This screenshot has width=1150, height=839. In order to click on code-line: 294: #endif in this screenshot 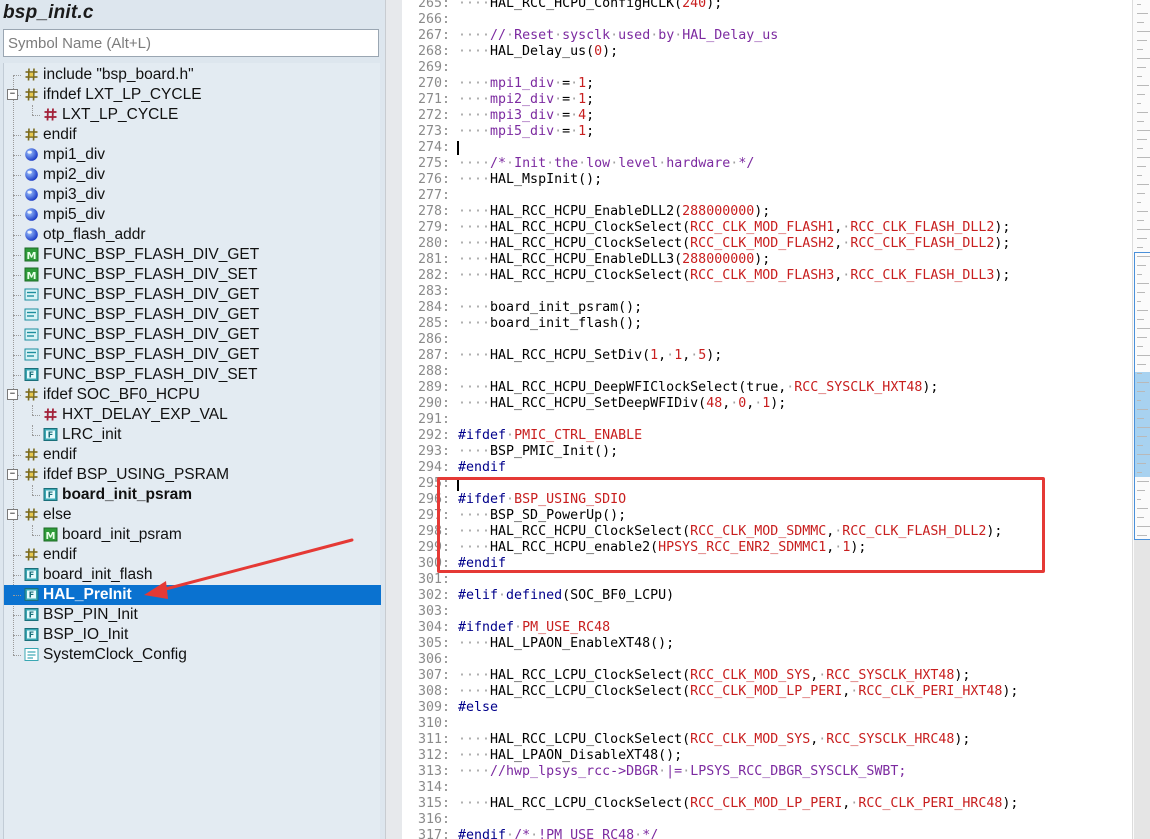, I will do `click(767, 468)`.